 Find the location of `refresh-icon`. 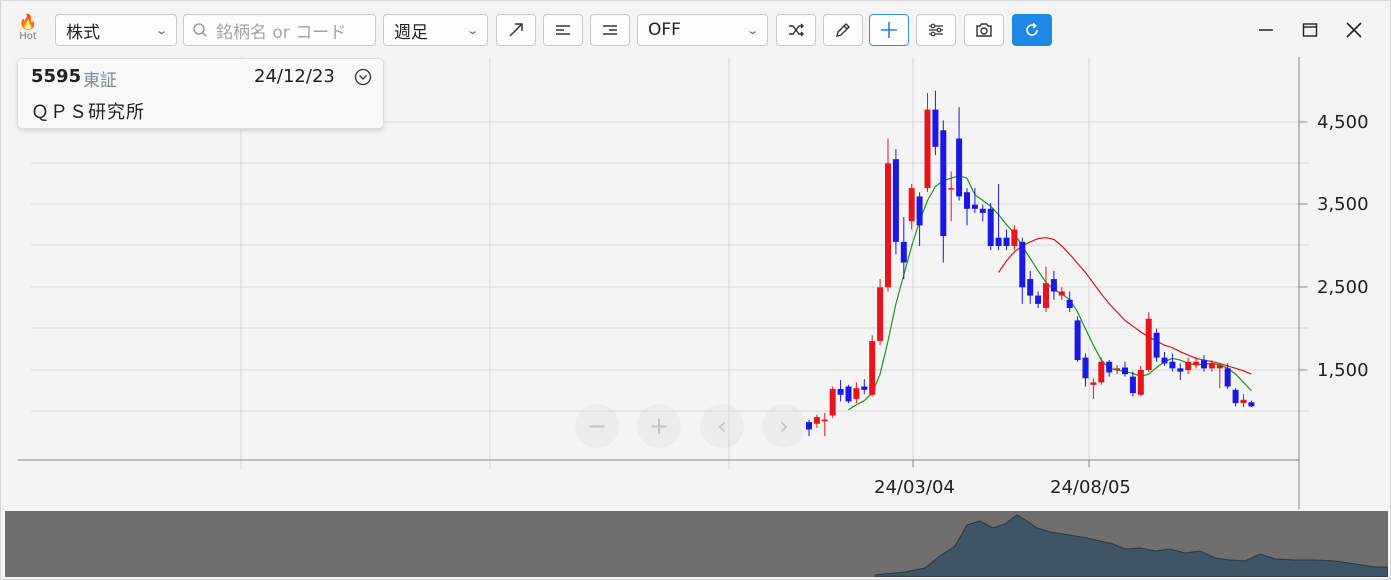

refresh-icon is located at coordinates (1032, 29).